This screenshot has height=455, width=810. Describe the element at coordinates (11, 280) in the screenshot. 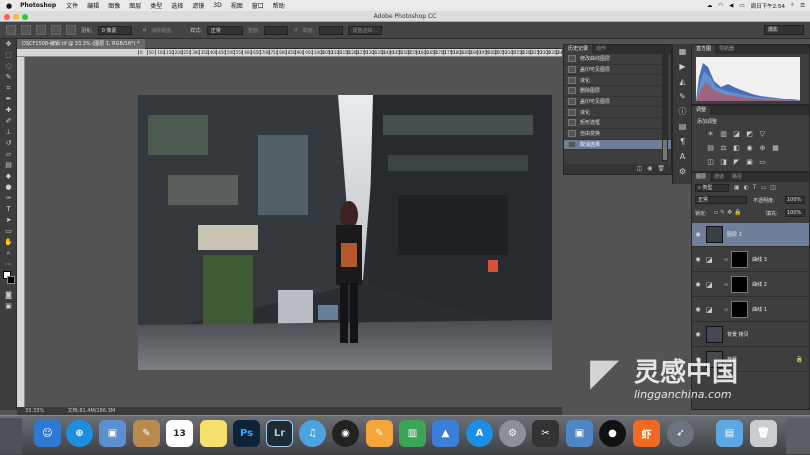

I see `background-color-swatch` at that location.